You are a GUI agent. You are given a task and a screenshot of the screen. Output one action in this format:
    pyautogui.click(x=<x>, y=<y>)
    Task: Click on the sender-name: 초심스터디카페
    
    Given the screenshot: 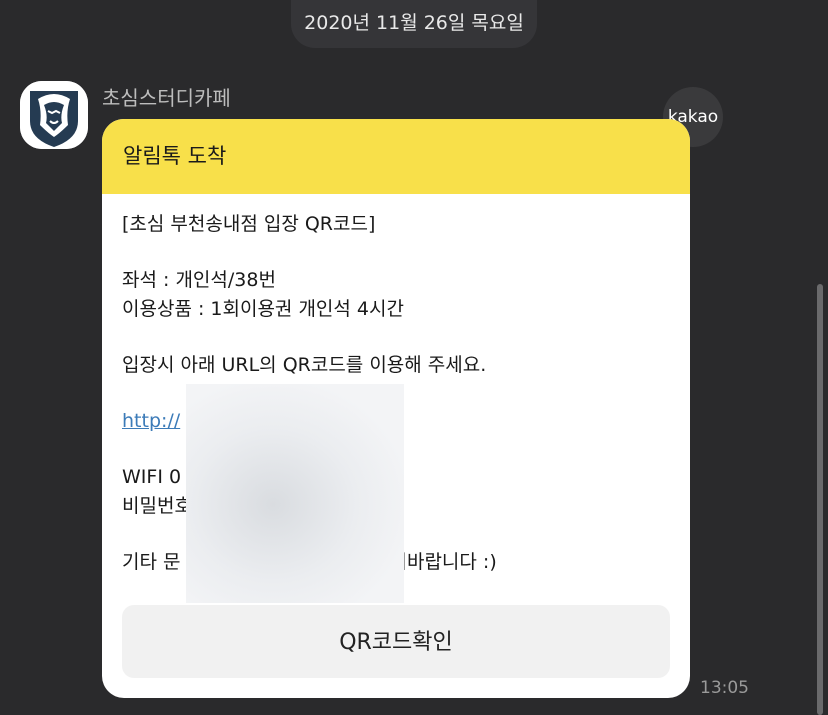 What is the action you would take?
    pyautogui.click(x=166, y=98)
    